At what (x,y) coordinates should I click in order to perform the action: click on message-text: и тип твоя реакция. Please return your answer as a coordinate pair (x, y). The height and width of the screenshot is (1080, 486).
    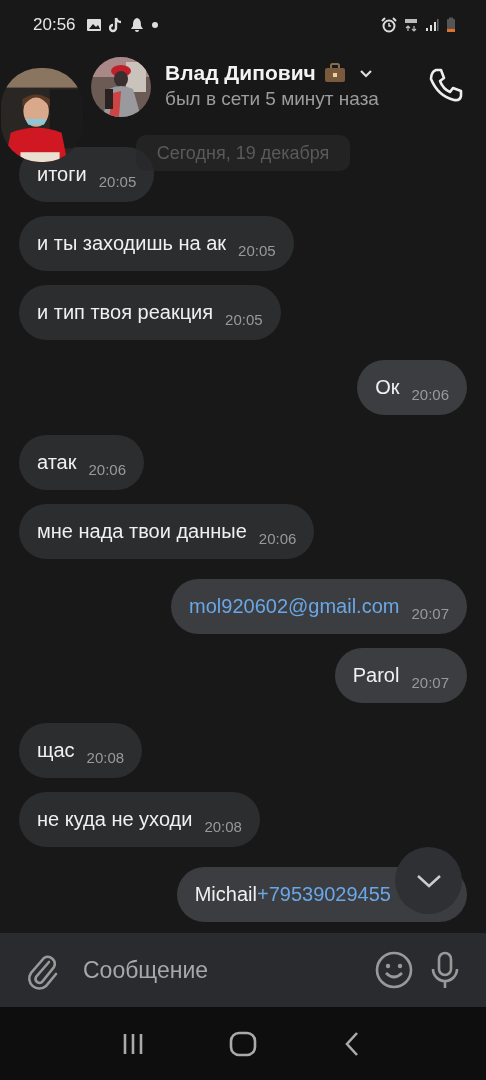
    Looking at the image, I should click on (125, 312).